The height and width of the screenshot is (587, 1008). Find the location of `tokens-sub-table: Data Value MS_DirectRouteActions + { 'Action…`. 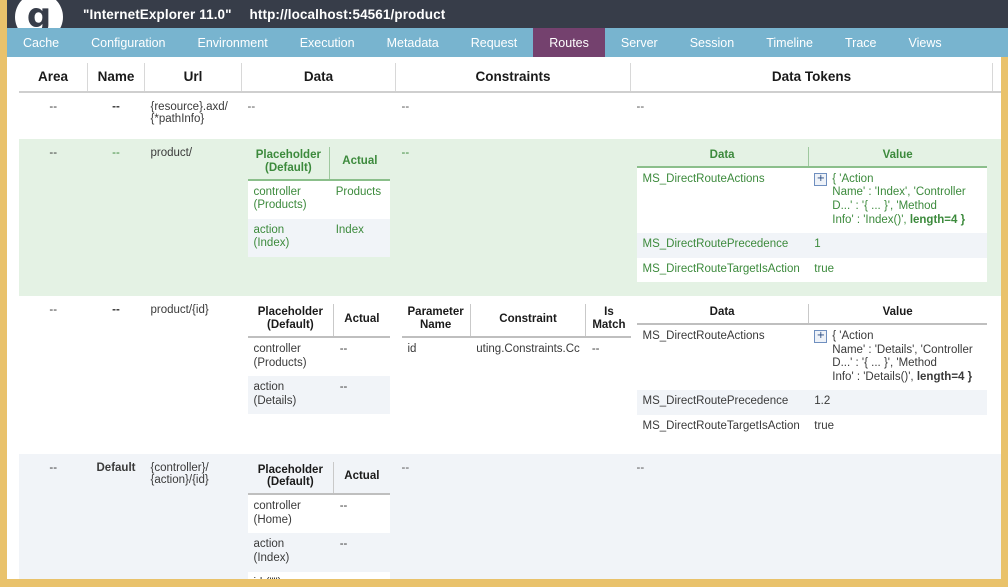

tokens-sub-table: Data Value MS_DirectRouteActions + { 'Action… is located at coordinates (811, 372).